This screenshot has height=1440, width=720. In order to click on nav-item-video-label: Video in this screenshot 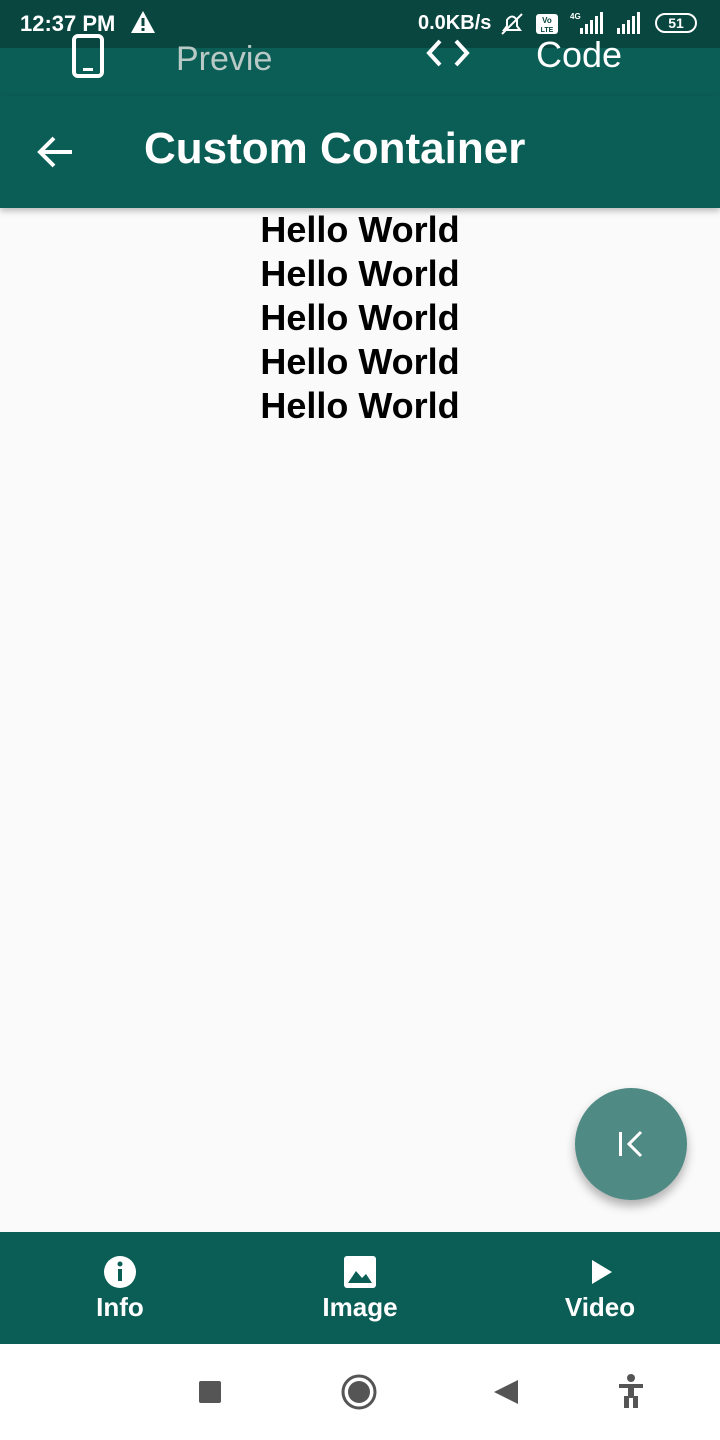, I will do `click(600, 1307)`.